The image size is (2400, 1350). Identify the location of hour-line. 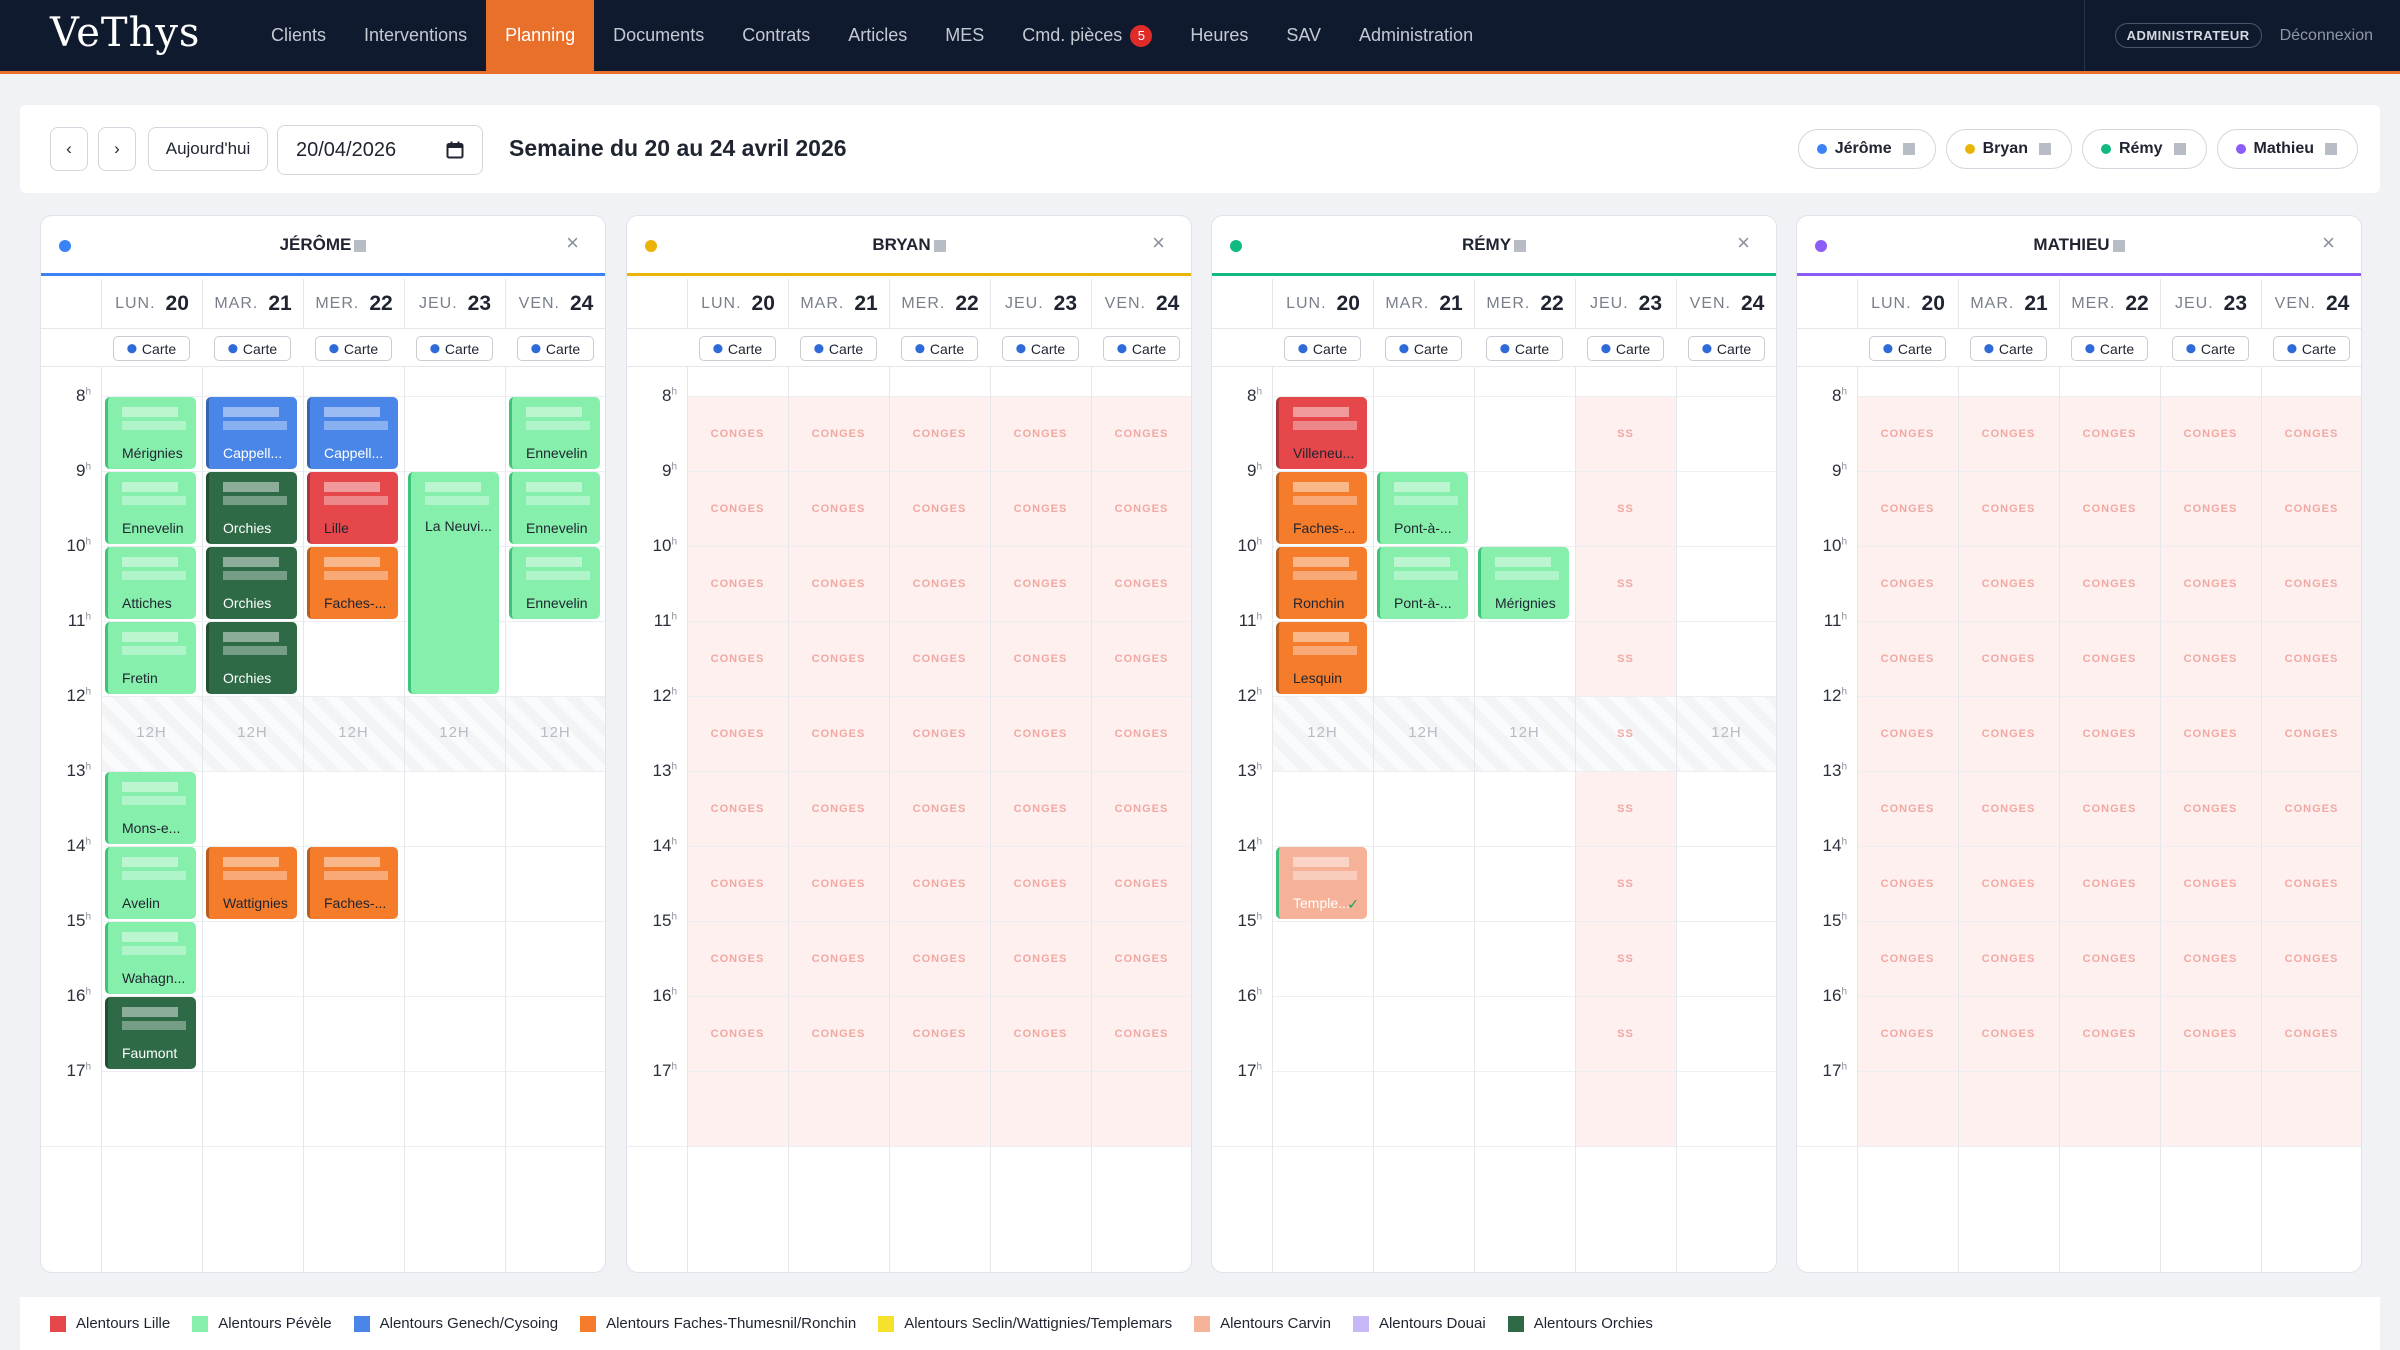
(2109, 1071).